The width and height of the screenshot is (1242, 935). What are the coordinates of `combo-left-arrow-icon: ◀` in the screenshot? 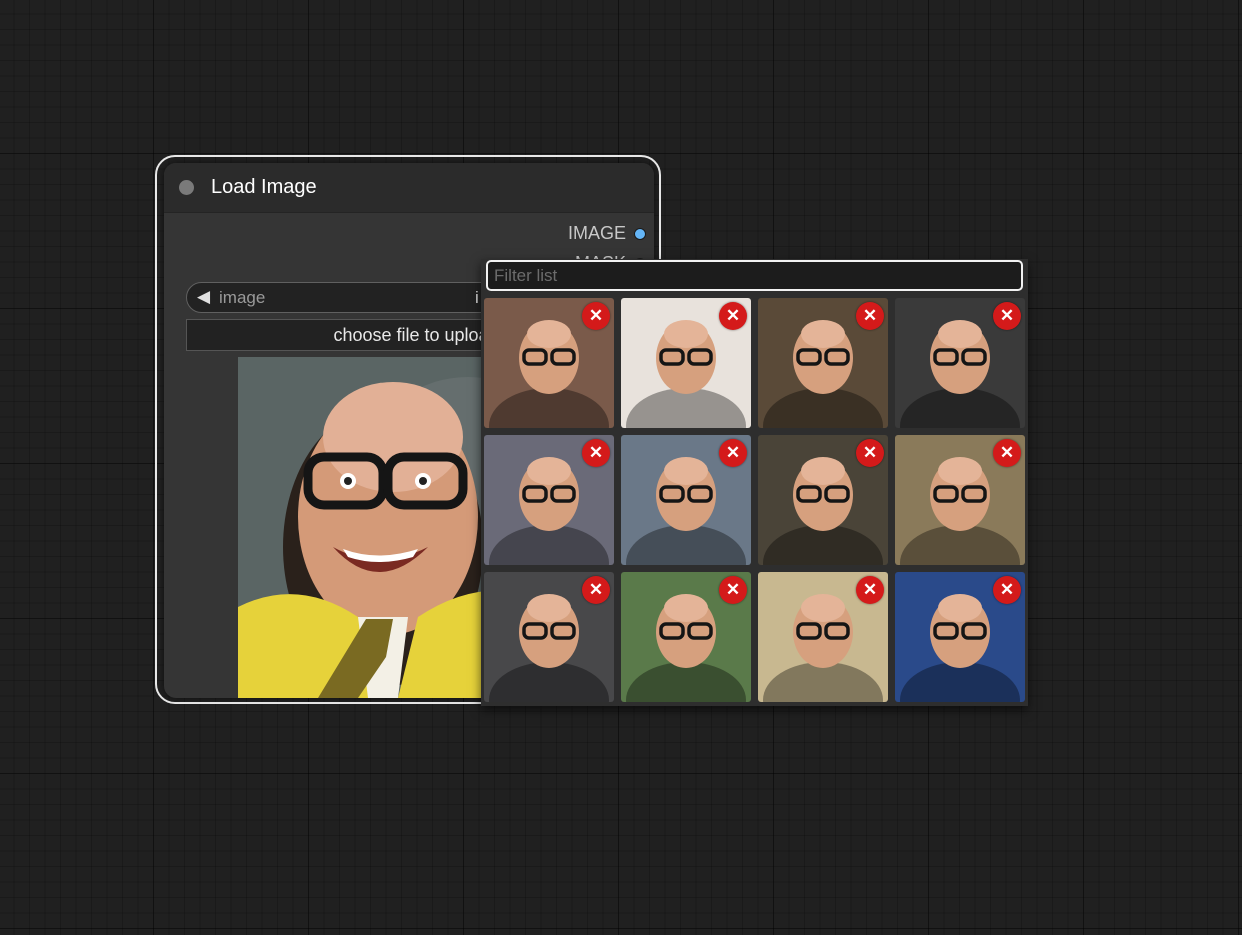 It's located at (203, 297).